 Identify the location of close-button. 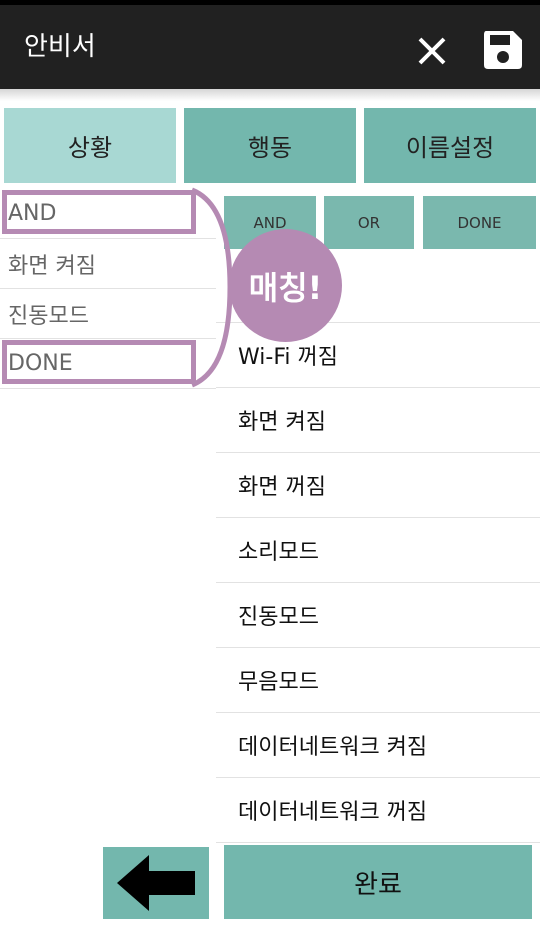
(432, 51).